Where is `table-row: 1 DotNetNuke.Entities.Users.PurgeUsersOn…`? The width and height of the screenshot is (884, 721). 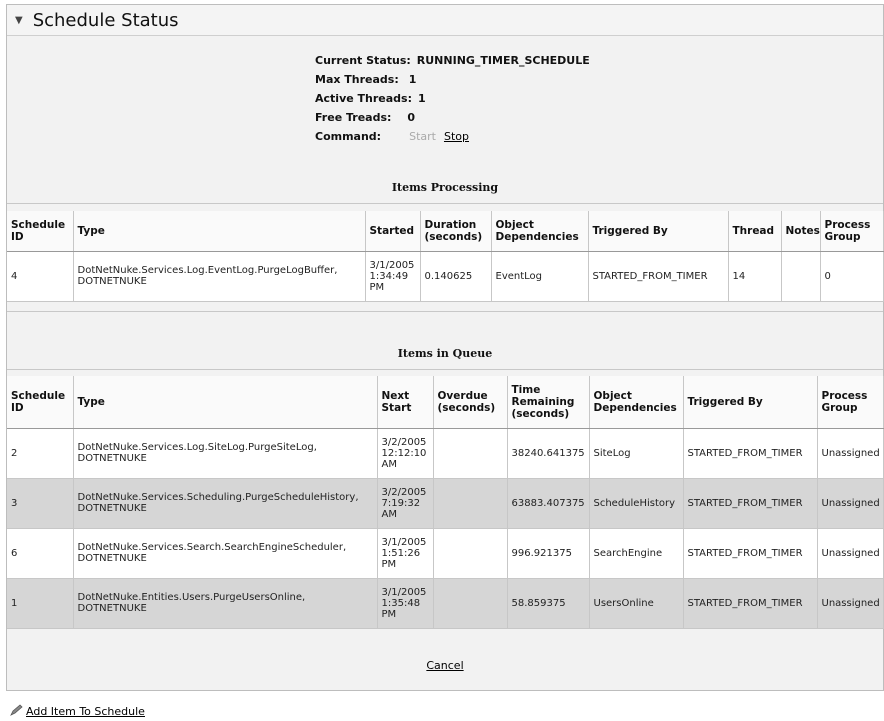 table-row: 1 DotNetNuke.Entities.Users.PurgeUsersOn… is located at coordinates (445, 603).